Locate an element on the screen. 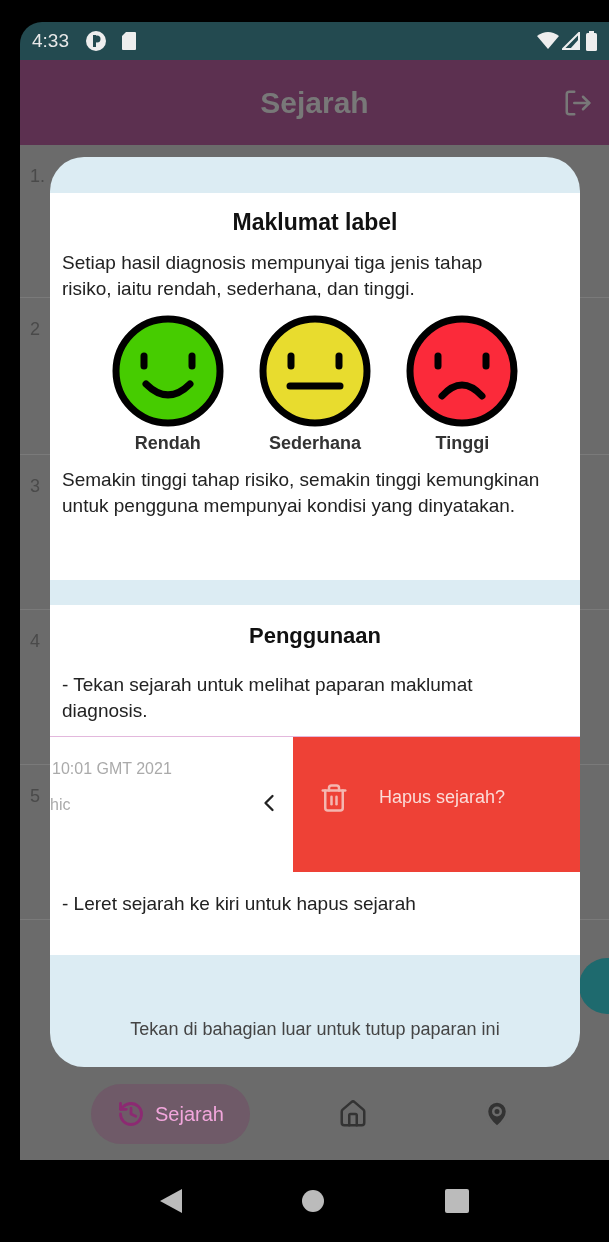  notification-icon is located at coordinates (96, 41).